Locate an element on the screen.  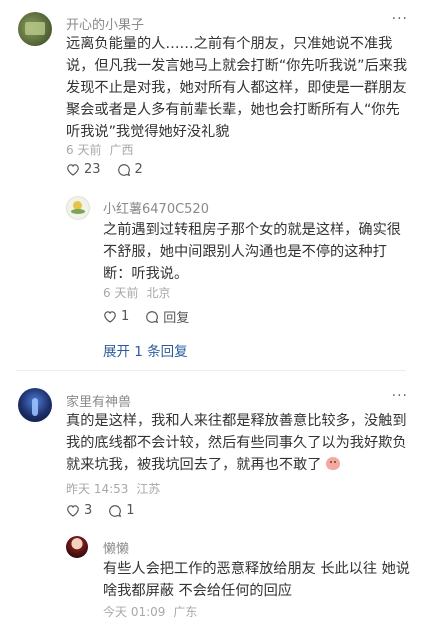
like-button: 23 is located at coordinates (83, 169).